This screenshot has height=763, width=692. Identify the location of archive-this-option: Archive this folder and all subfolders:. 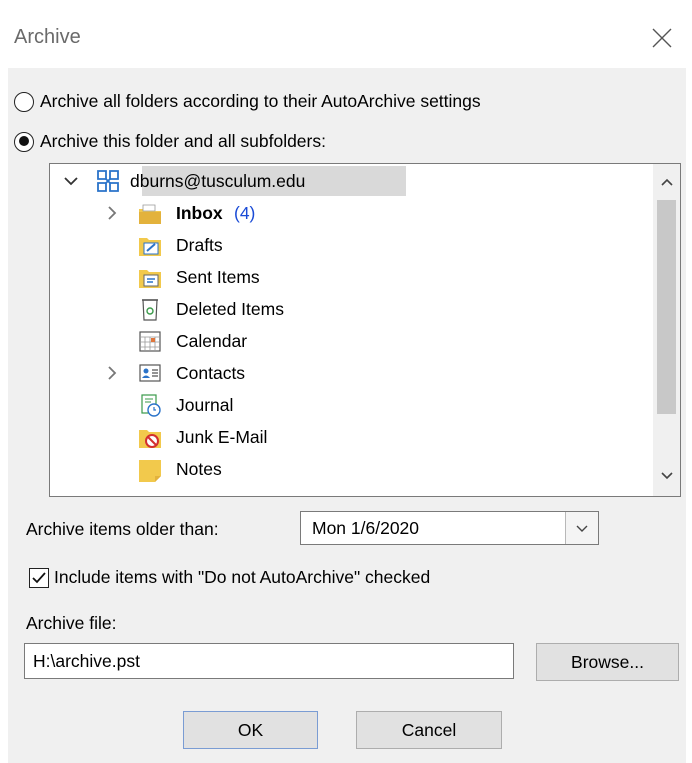
(170, 141).